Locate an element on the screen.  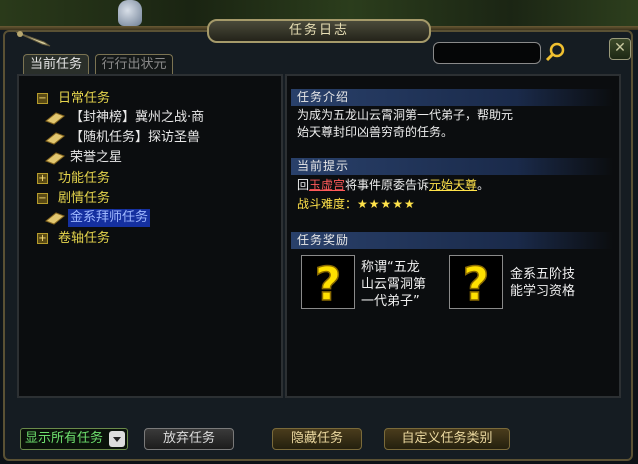
reward-line: 能学习资格 is located at coordinates (543, 291).